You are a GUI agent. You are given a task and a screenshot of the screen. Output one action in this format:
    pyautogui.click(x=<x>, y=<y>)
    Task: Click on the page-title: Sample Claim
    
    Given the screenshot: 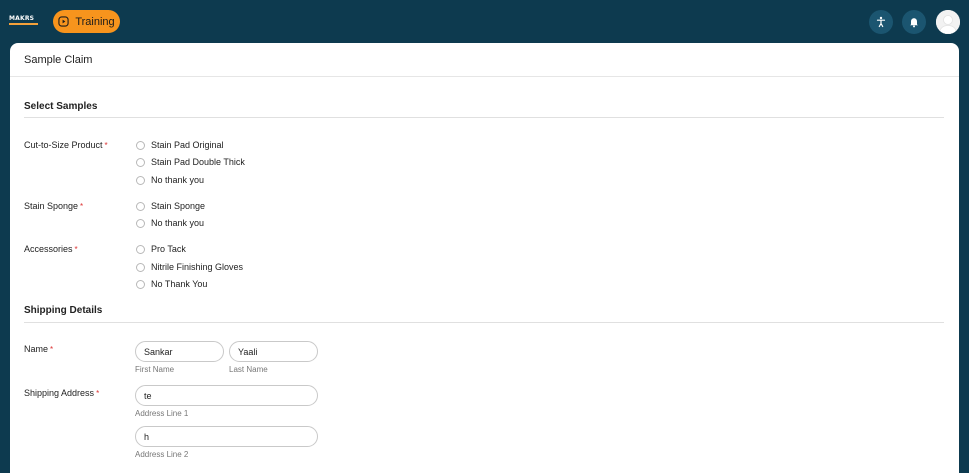 What is the action you would take?
    pyautogui.click(x=58, y=59)
    